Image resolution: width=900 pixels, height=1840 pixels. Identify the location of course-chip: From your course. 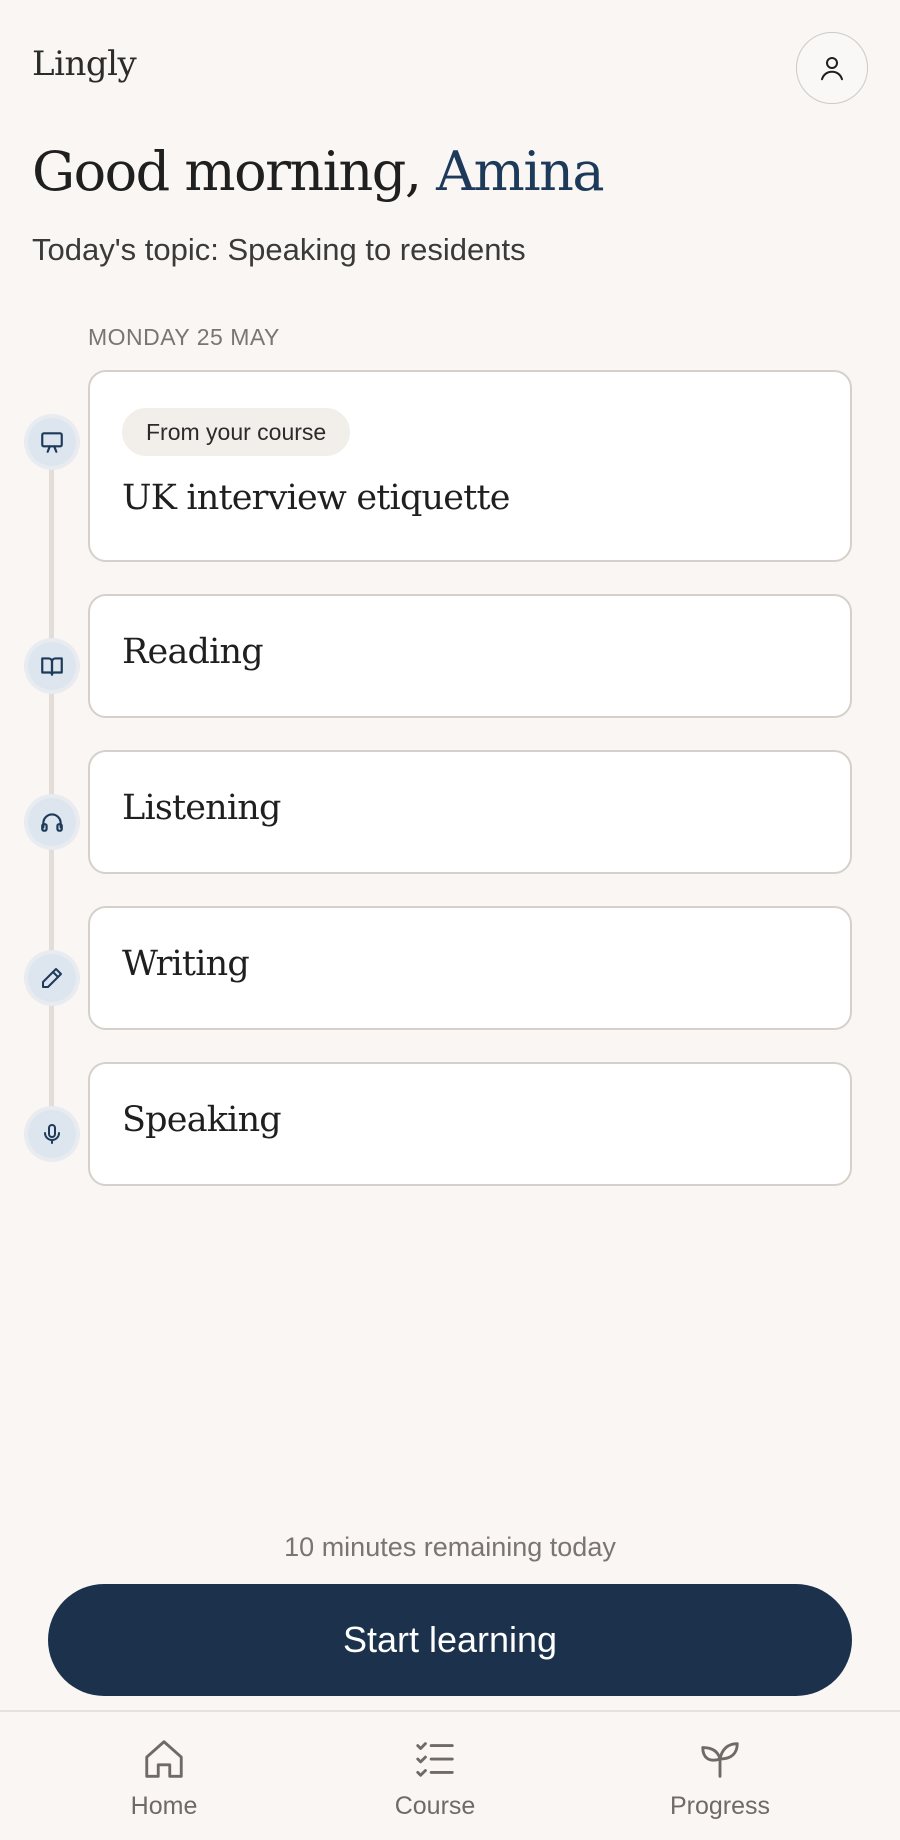
(236, 432).